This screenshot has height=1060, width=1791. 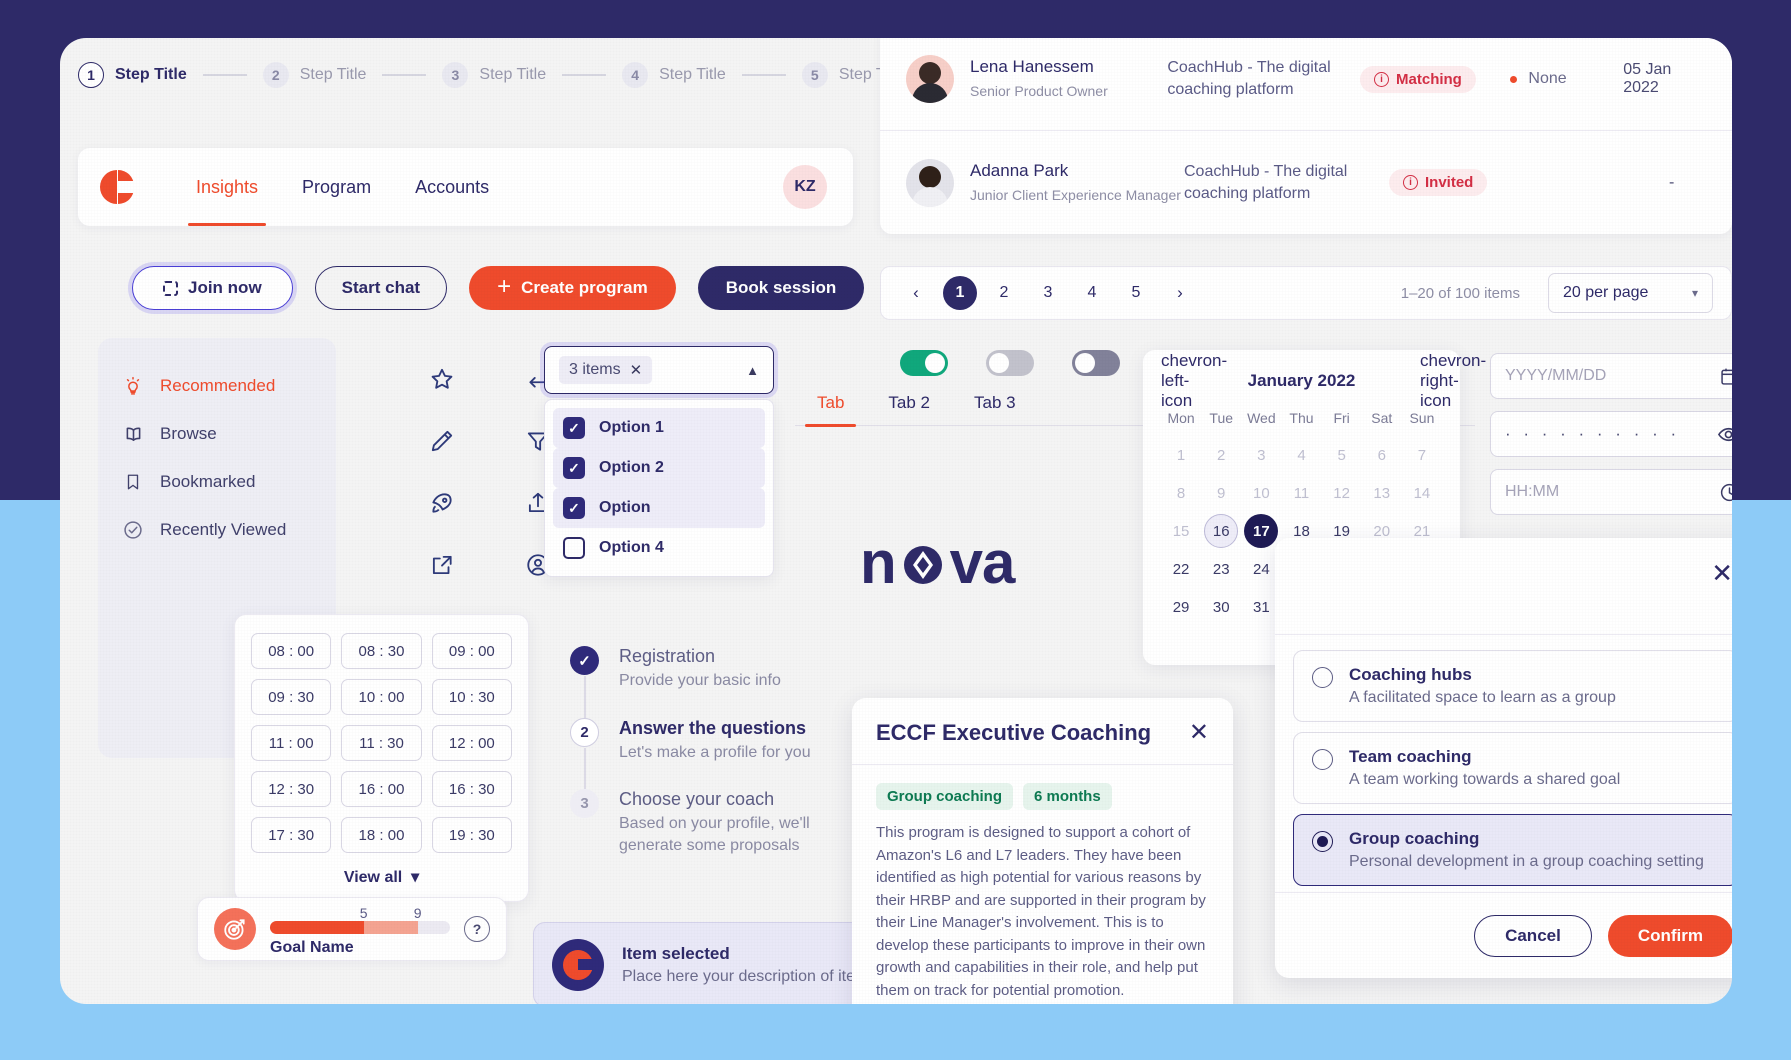 I want to click on calendar-day: 3, so click(x=1261, y=455).